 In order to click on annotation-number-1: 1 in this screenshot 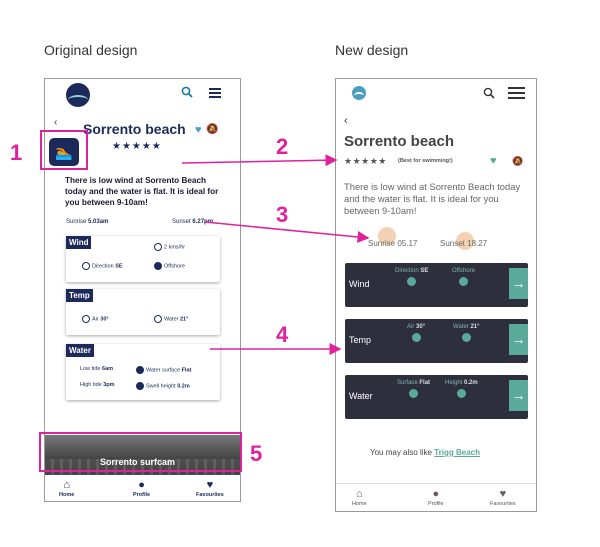, I will do `click(16, 152)`.